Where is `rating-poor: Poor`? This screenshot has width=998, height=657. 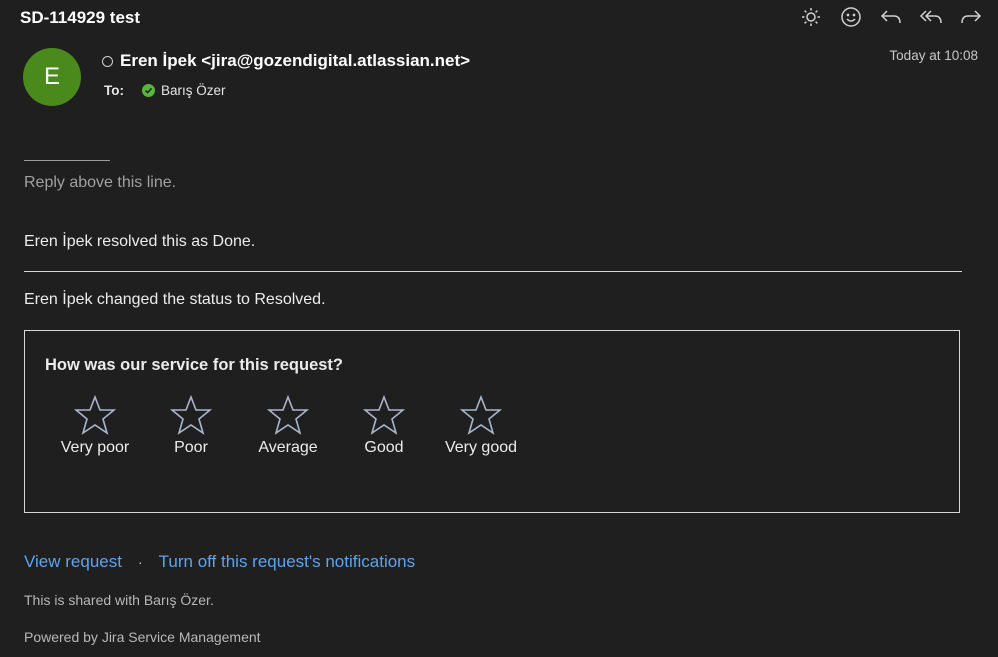
rating-poor: Poor is located at coordinates (191, 426).